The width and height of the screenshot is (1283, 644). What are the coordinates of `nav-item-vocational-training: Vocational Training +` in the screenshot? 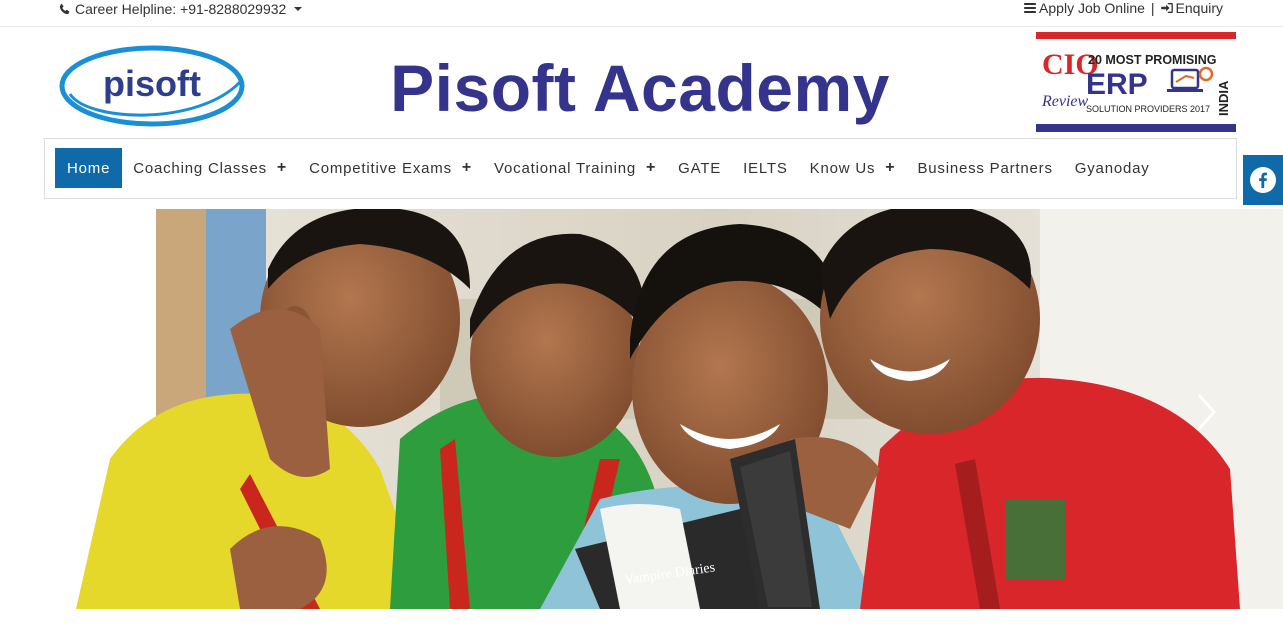 It's located at (575, 168).